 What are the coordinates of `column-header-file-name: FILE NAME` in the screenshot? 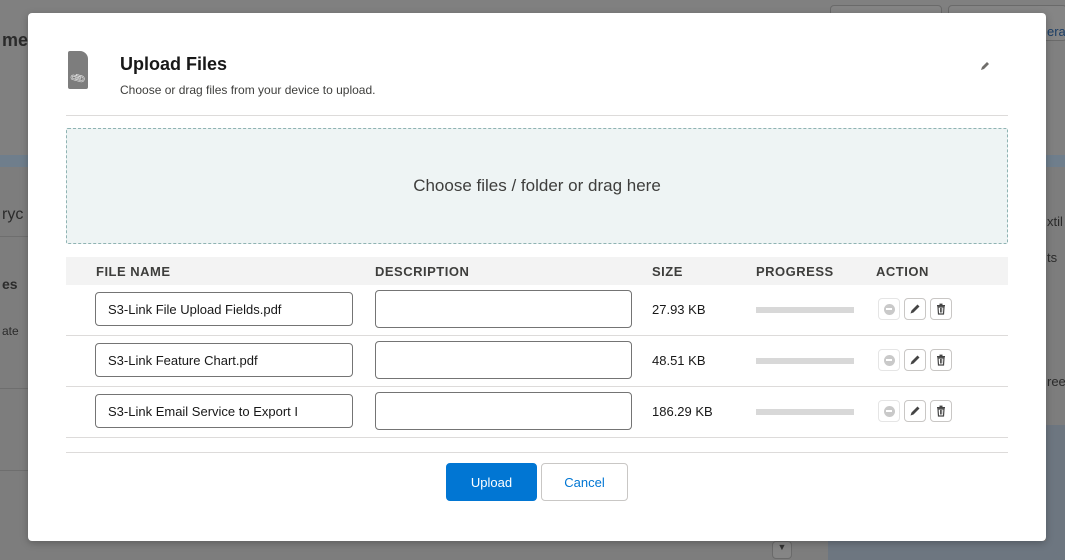 It's located at (133, 271).